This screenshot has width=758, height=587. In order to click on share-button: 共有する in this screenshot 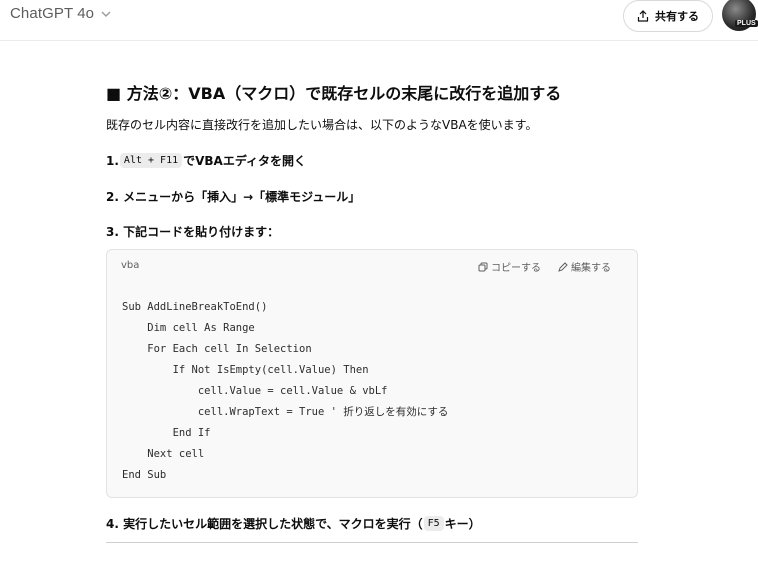, I will do `click(668, 16)`.